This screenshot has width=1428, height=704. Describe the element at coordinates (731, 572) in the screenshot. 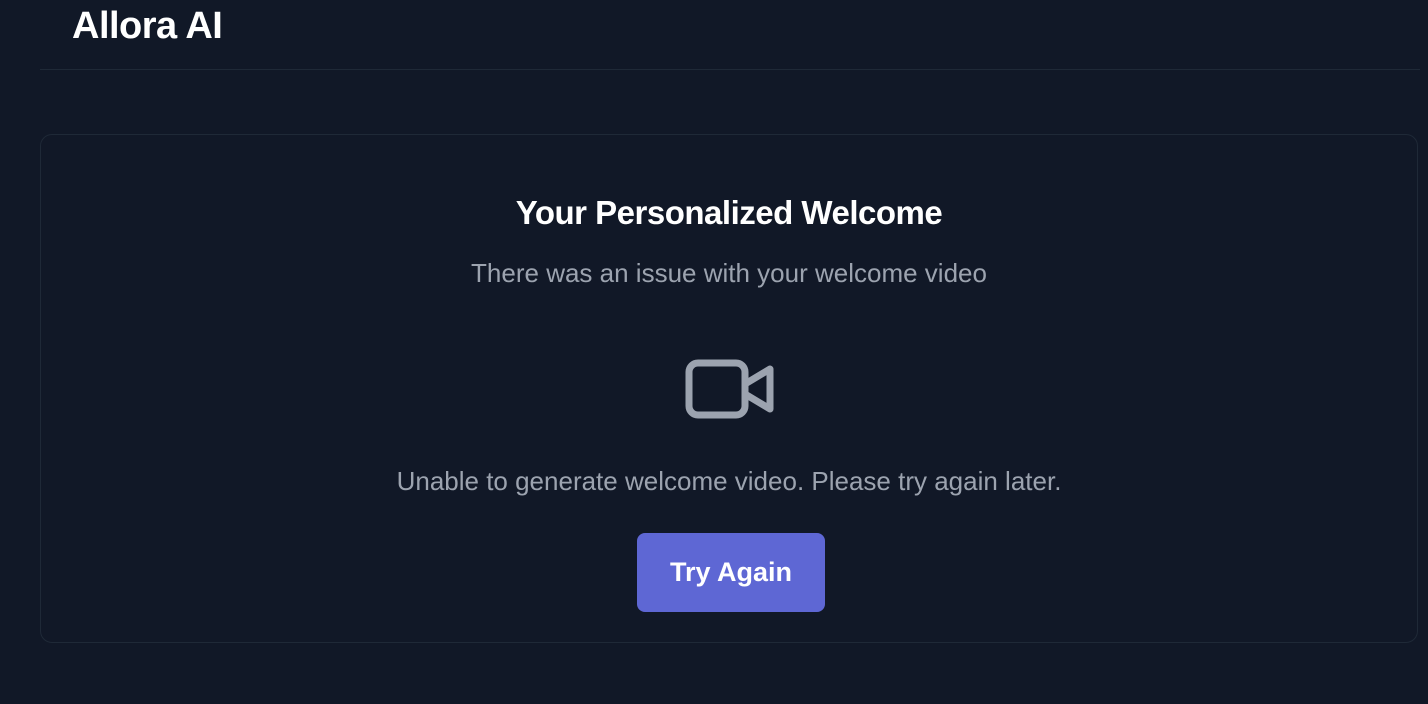

I see `try-again-button: Try Again` at that location.